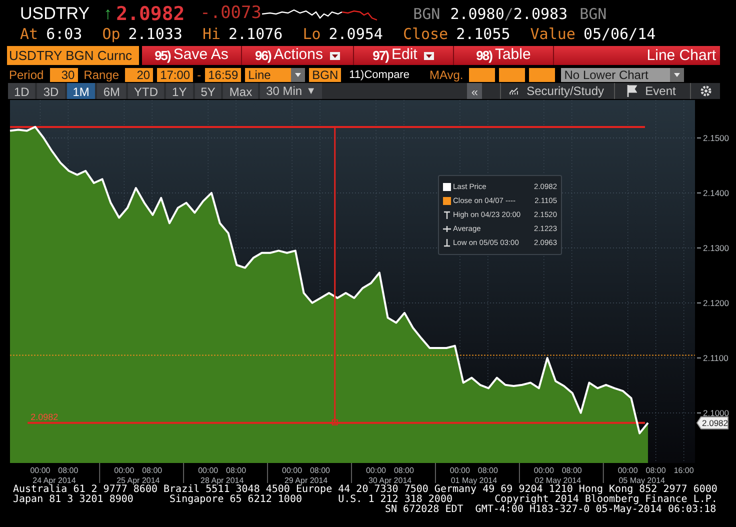 The height and width of the screenshot is (527, 736). I want to click on axis-label: 29 Apr 2014, so click(306, 480).